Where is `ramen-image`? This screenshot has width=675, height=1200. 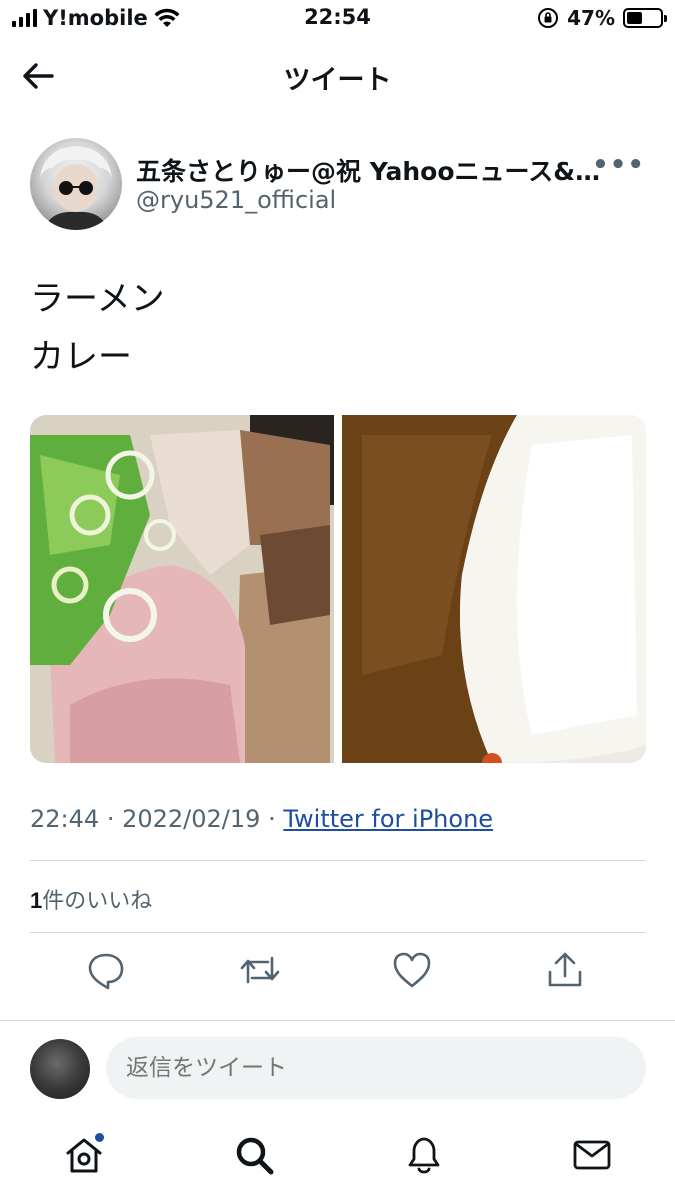
ramen-image is located at coordinates (182, 589).